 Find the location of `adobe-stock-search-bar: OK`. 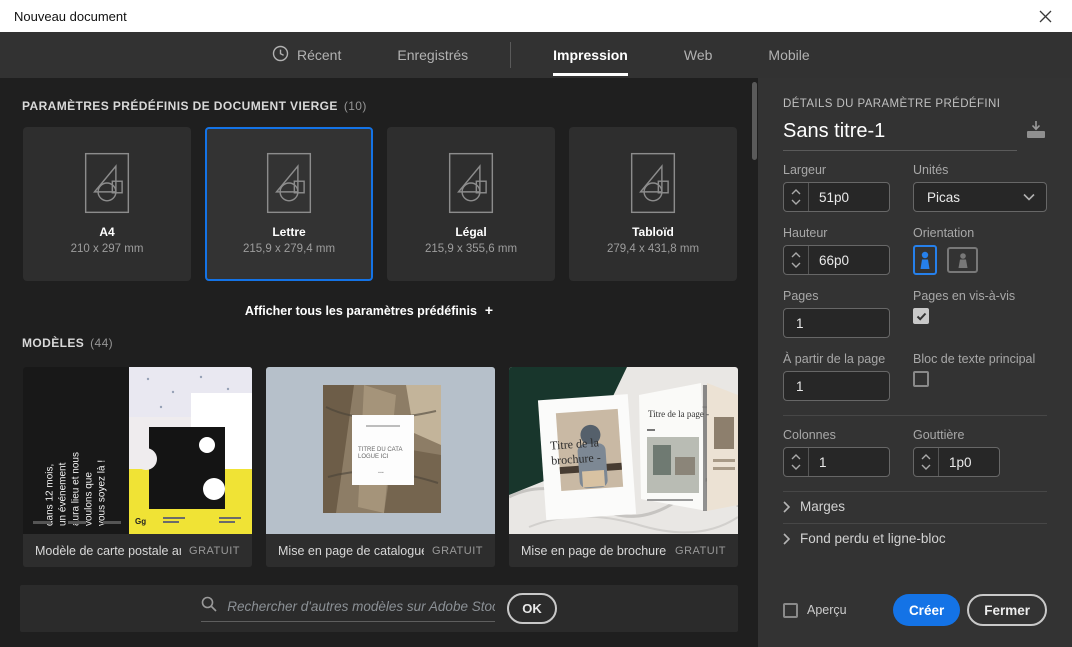

adobe-stock-search-bar: OK is located at coordinates (379, 608).